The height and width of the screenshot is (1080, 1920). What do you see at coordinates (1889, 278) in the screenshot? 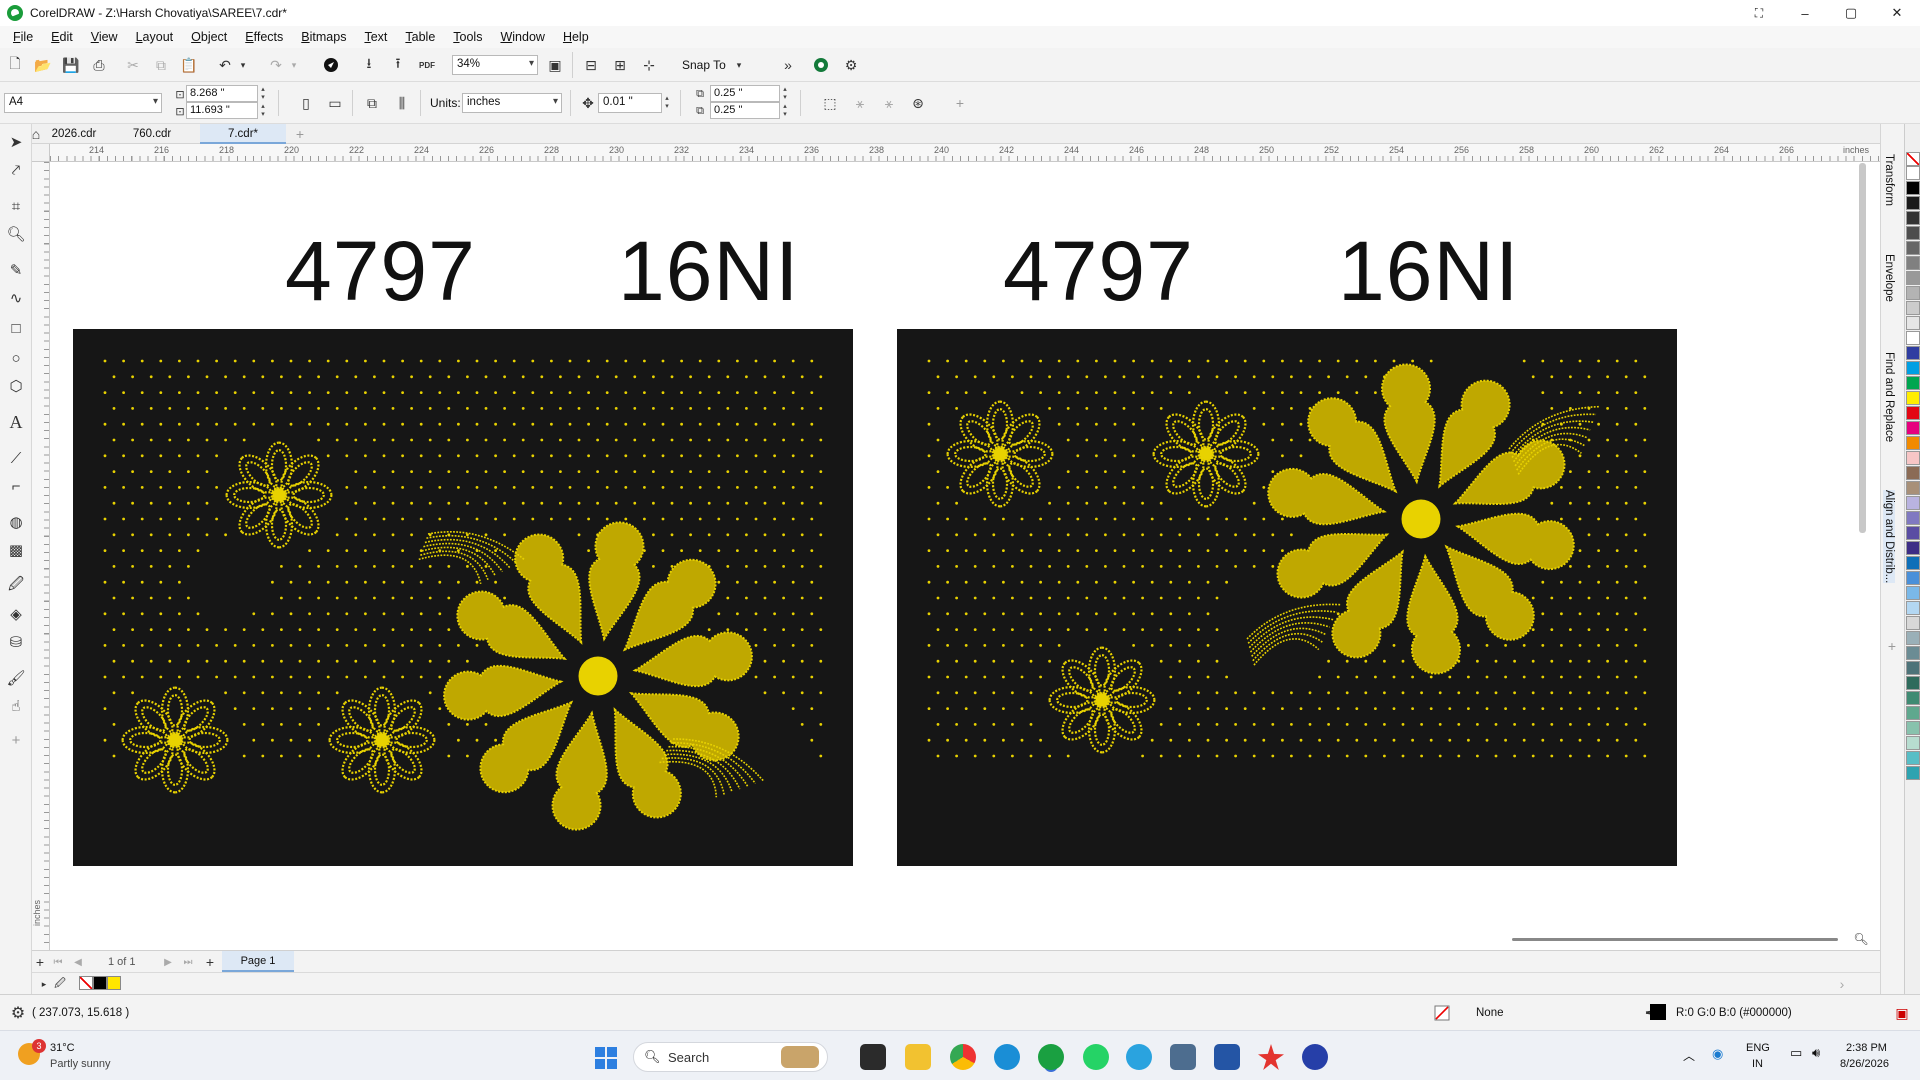
I see `docker-tab-envelope: Envelope` at bounding box center [1889, 278].